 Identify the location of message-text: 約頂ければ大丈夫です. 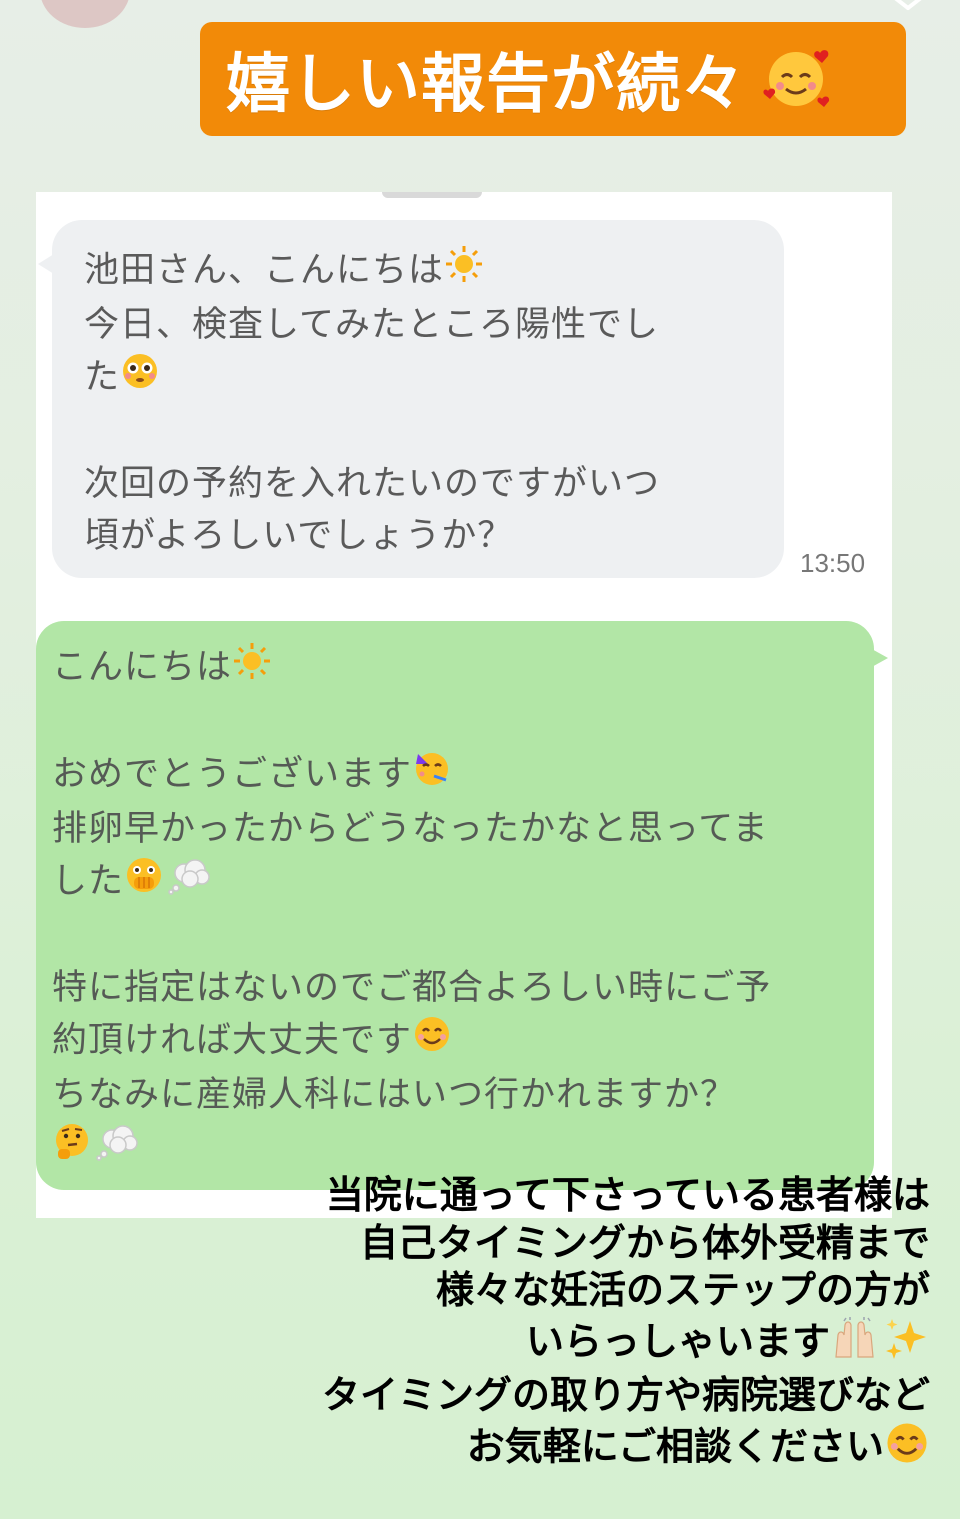
(232, 1040).